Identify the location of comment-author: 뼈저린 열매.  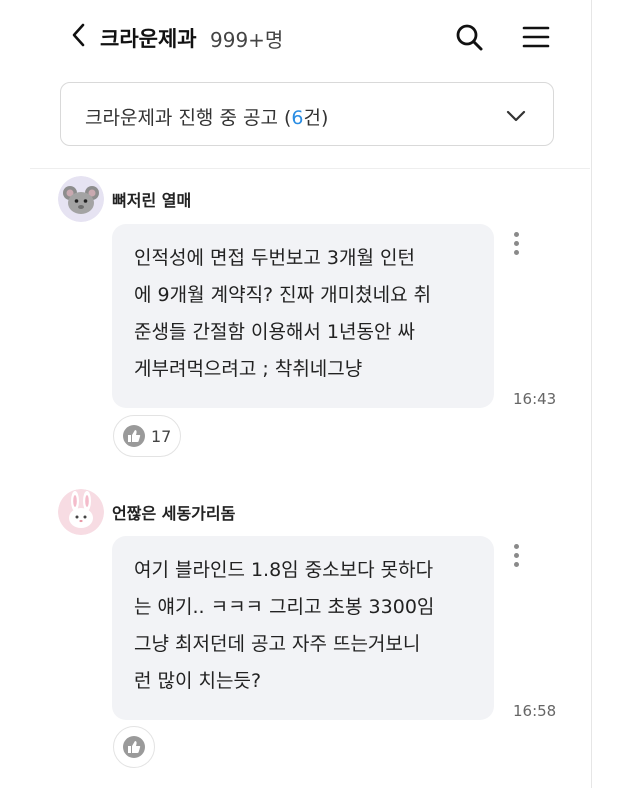
(151, 199).